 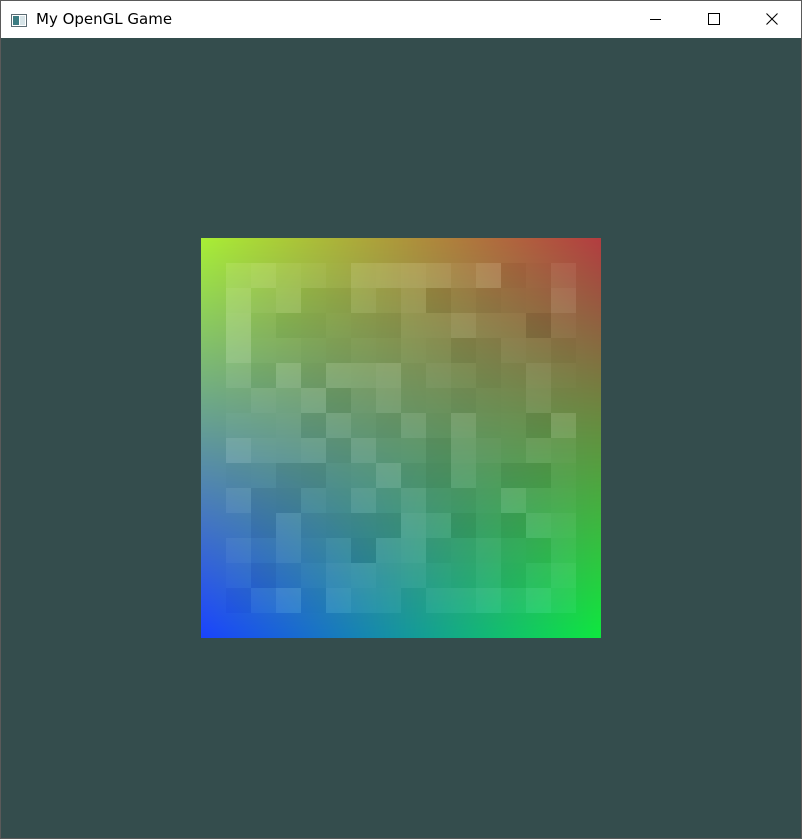 I want to click on maximize-button, so click(x=714, y=19).